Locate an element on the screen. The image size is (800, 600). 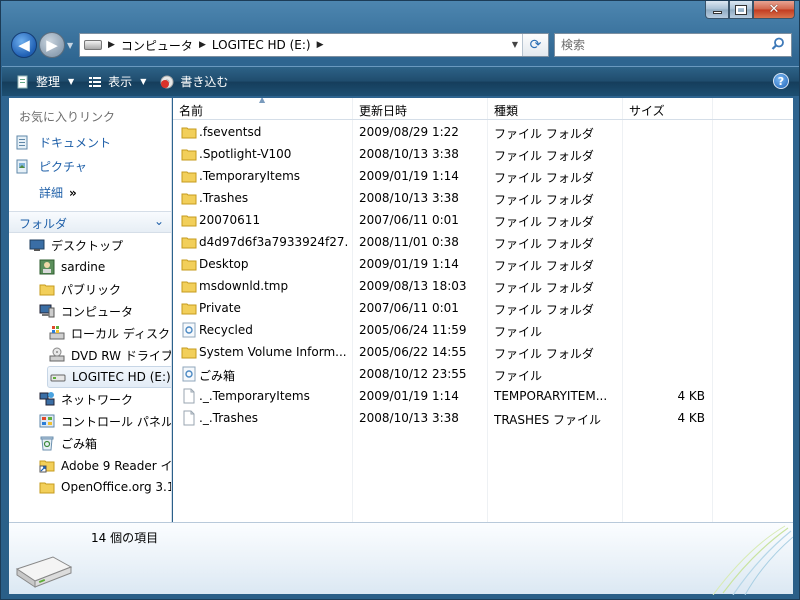
favorite-link-documents: ドキュメント is located at coordinates (63, 142).